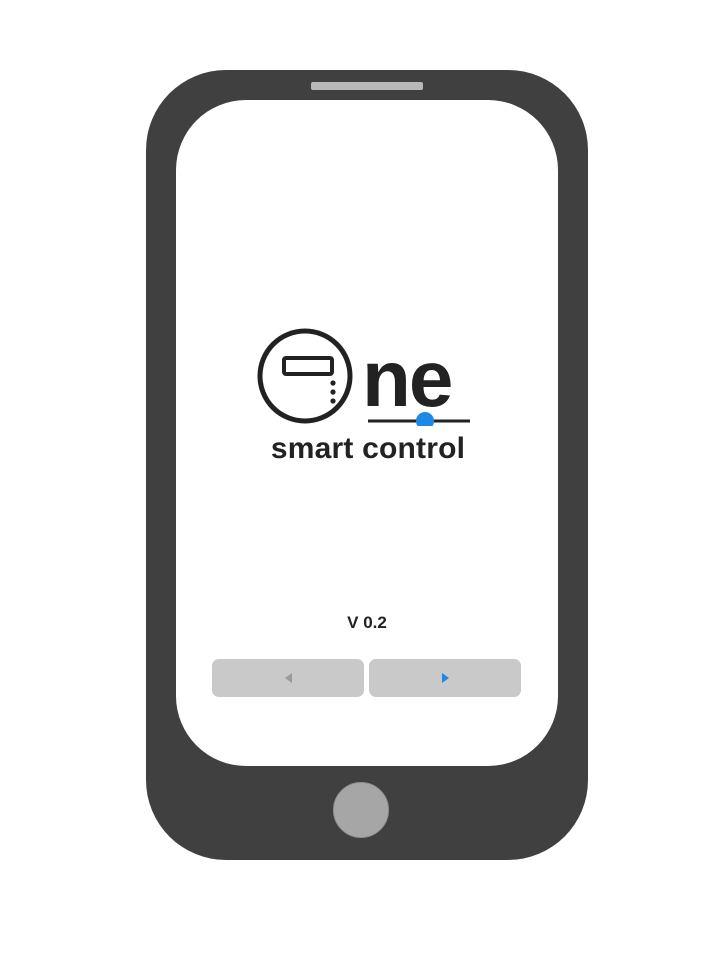  I want to click on previous-button, so click(288, 678).